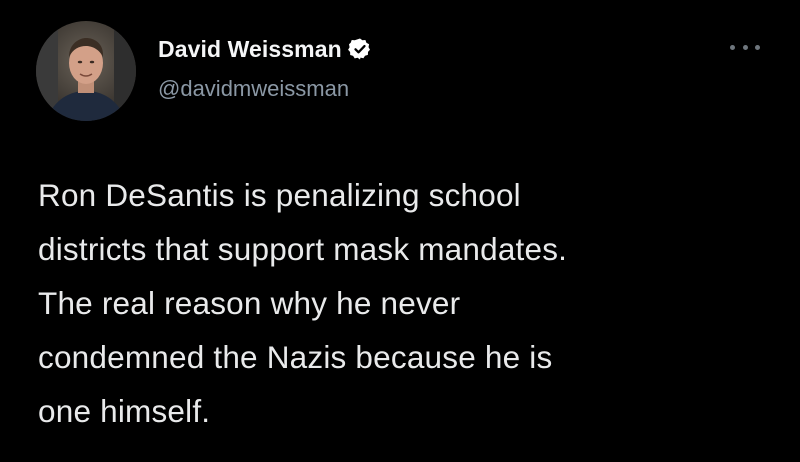  What do you see at coordinates (250, 49) in the screenshot?
I see `author-display-name: David Weissman` at bounding box center [250, 49].